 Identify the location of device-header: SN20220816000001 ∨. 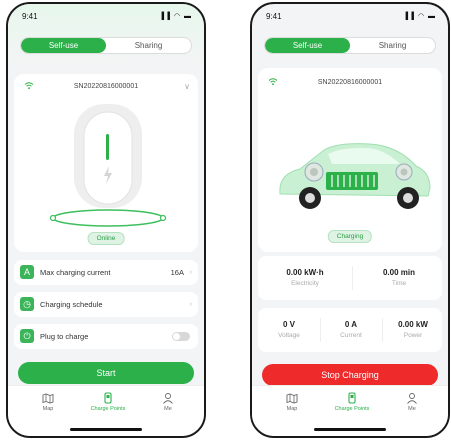
(106, 87).